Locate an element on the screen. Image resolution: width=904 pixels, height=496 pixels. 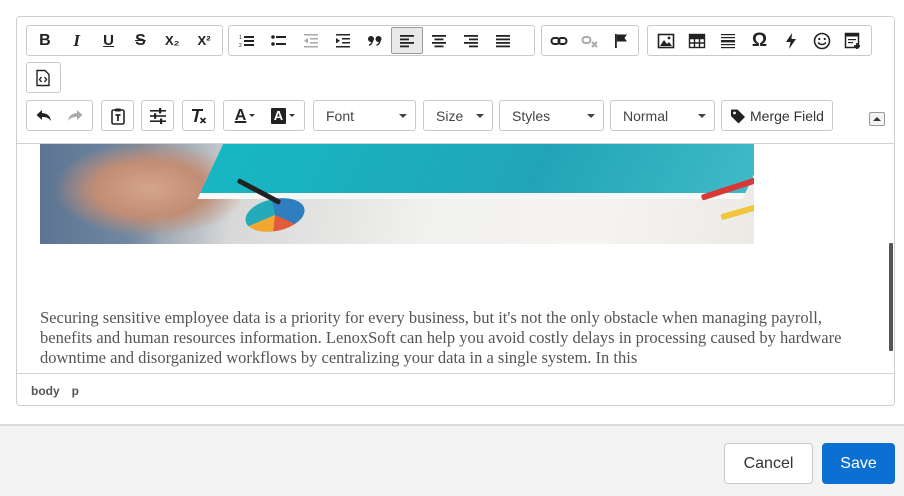
svg-text: 2 is located at coordinates (240, 46).